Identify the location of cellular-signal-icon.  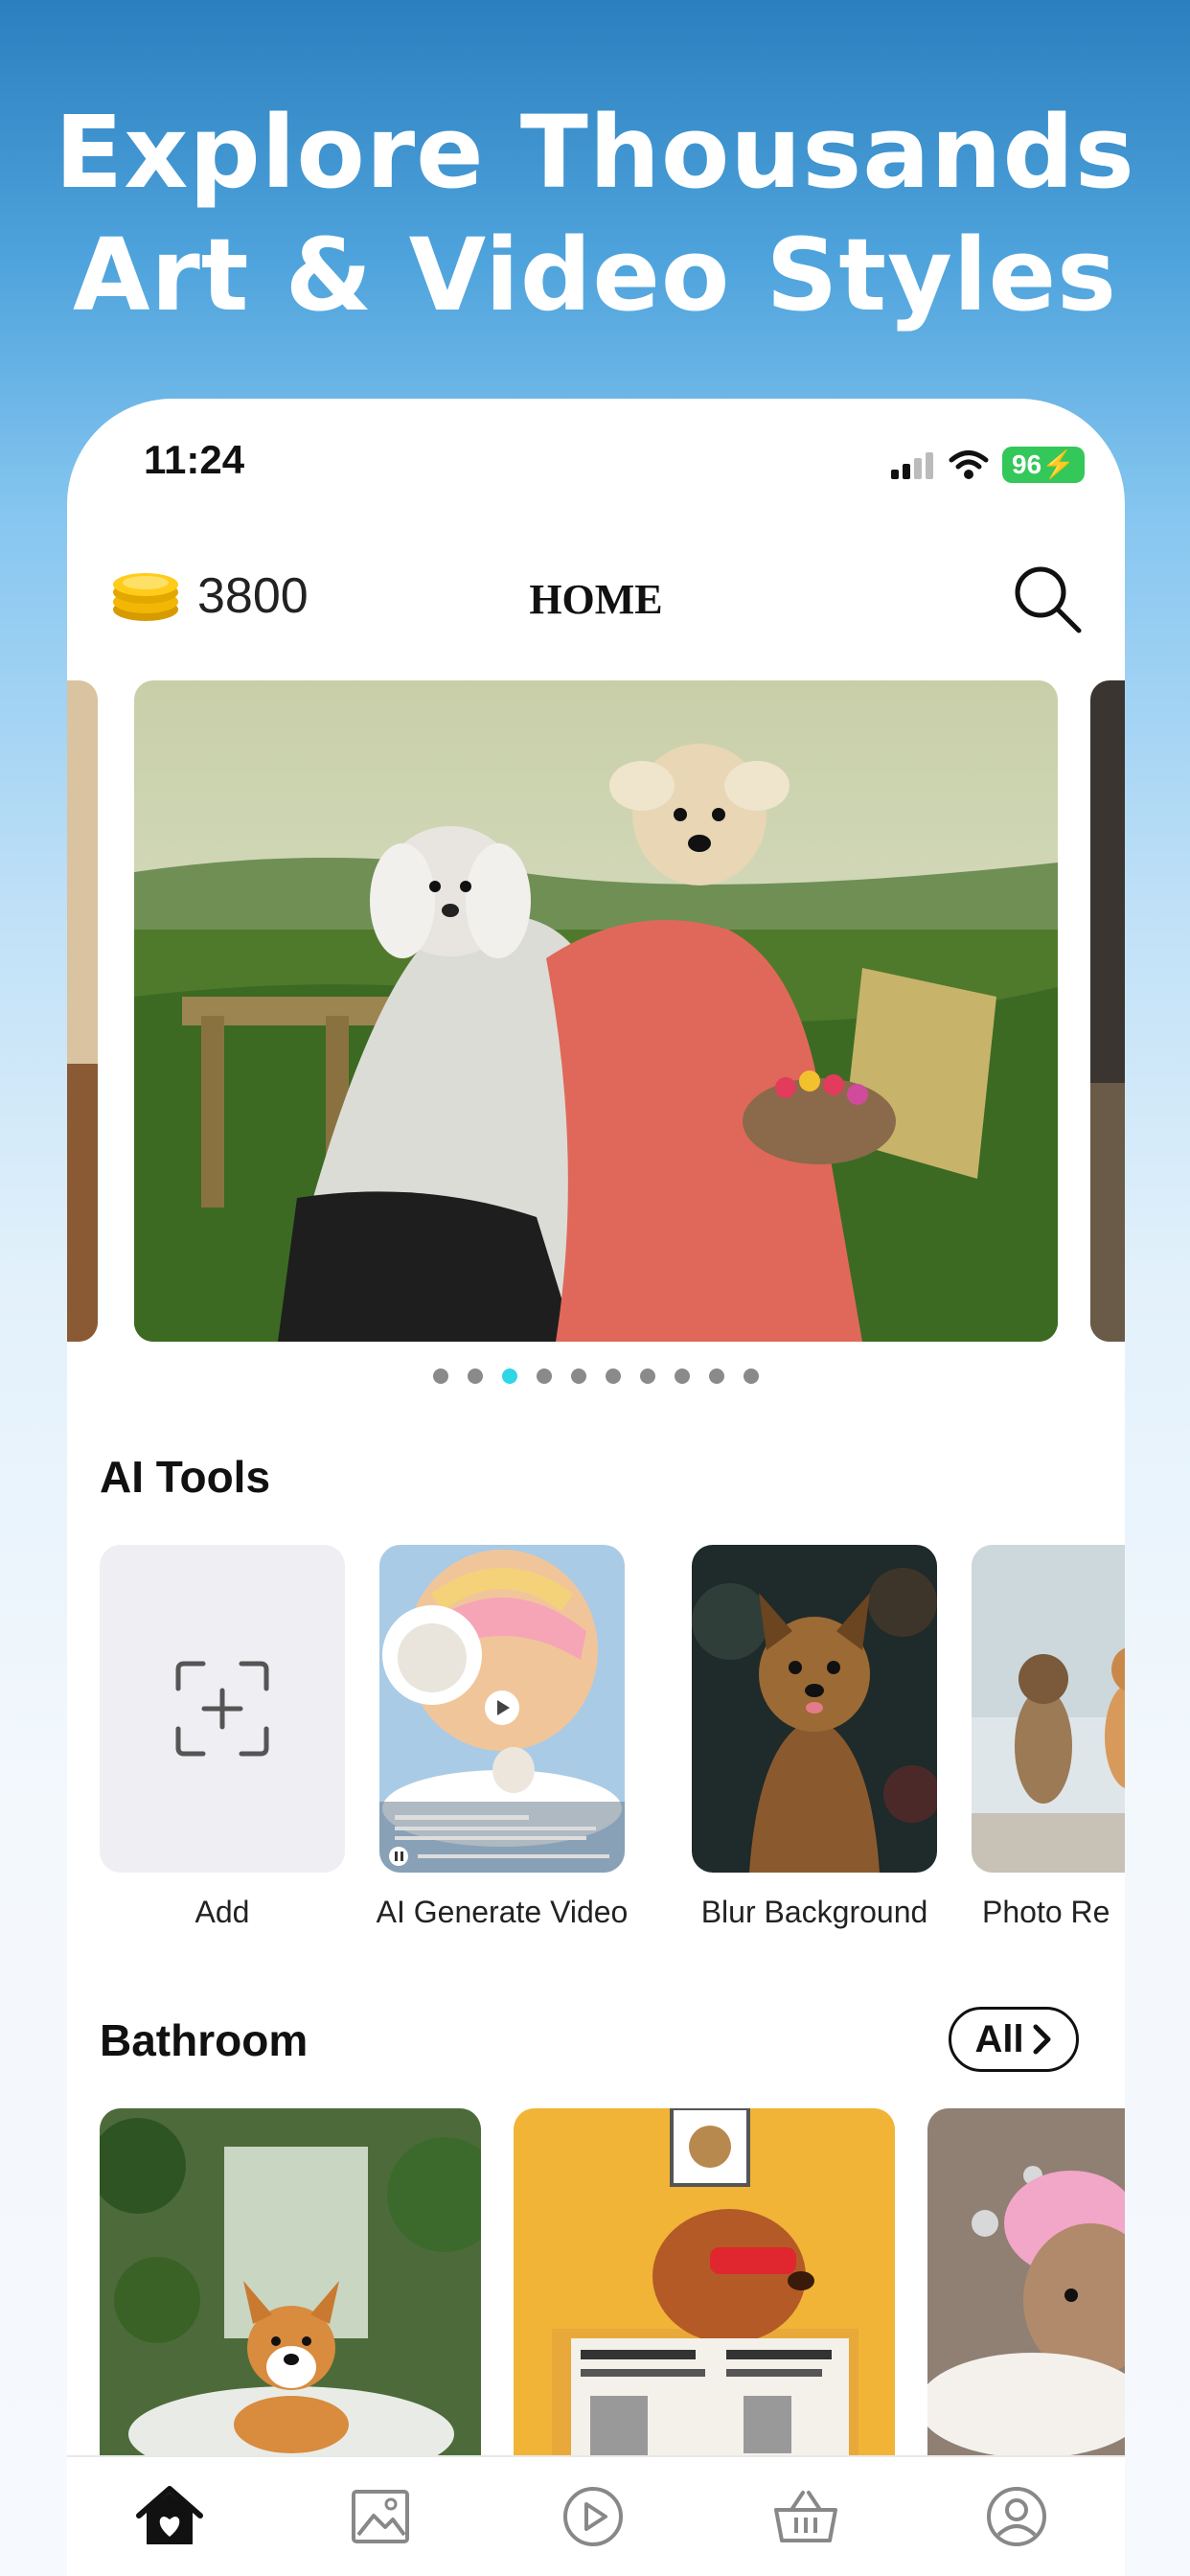
(912, 466).